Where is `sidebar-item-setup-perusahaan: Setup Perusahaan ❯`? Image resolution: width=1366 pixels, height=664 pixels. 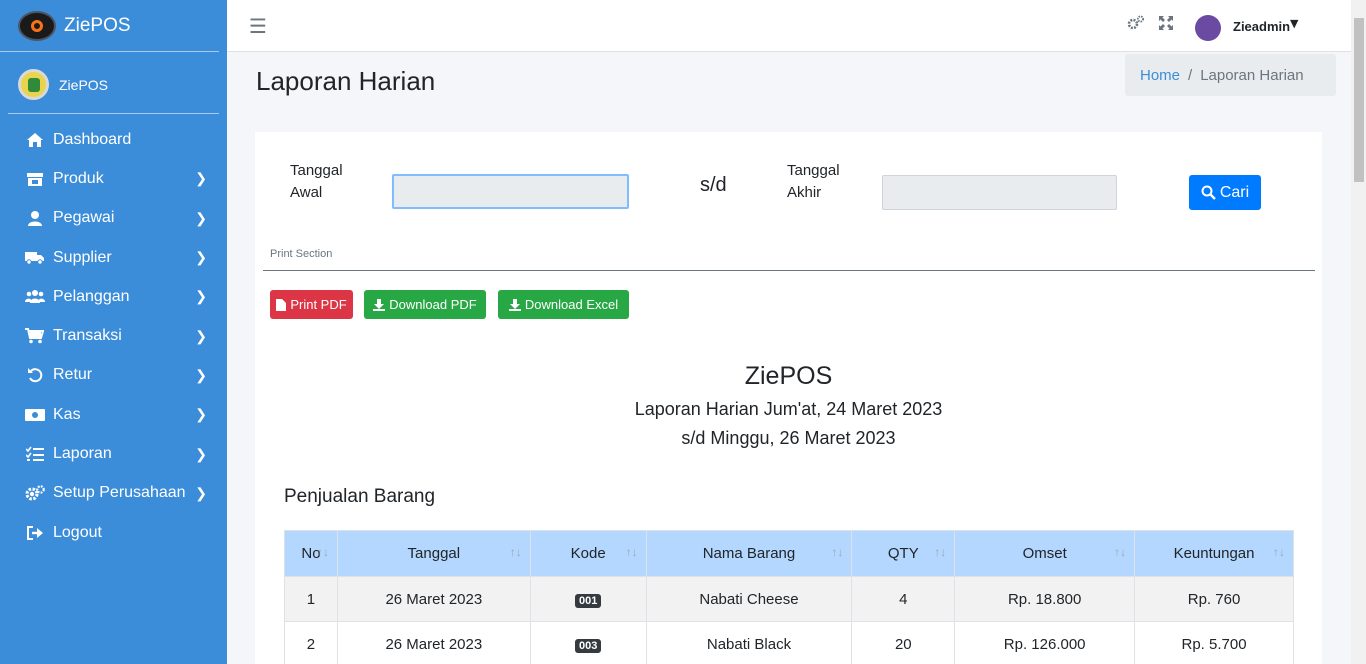
sidebar-item-setup-perusahaan: Setup Perusahaan ❯ is located at coordinates (113, 493).